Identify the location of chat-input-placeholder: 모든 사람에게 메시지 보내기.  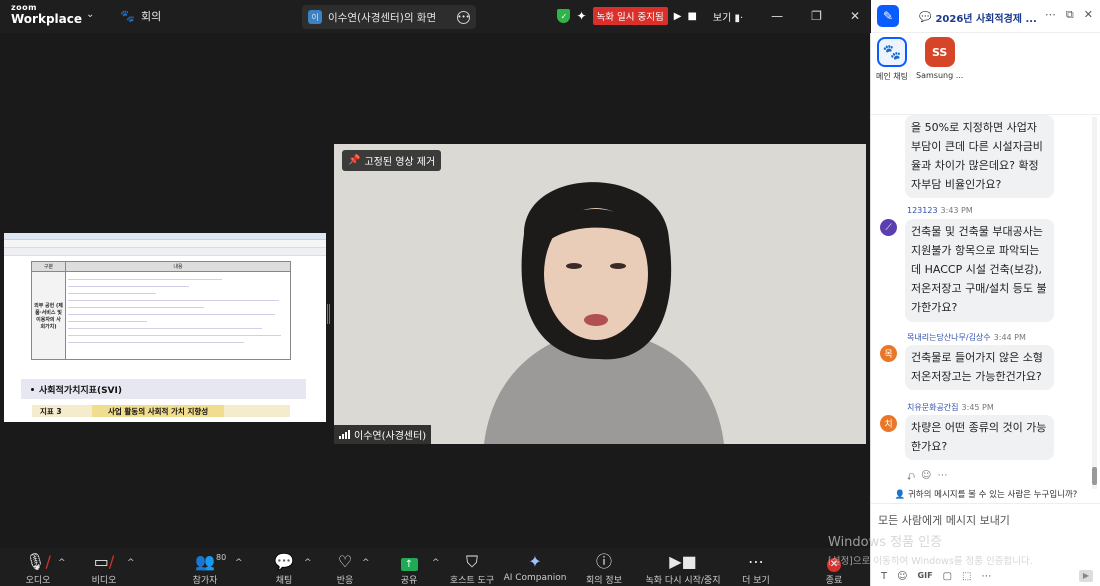
(944, 520).